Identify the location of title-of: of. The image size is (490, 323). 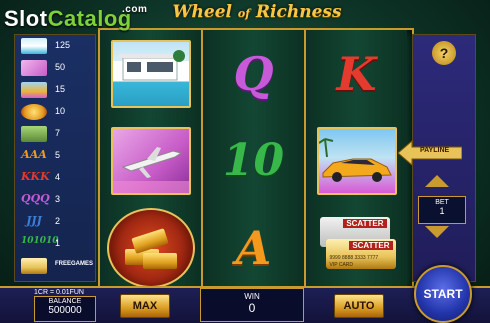
(243, 13).